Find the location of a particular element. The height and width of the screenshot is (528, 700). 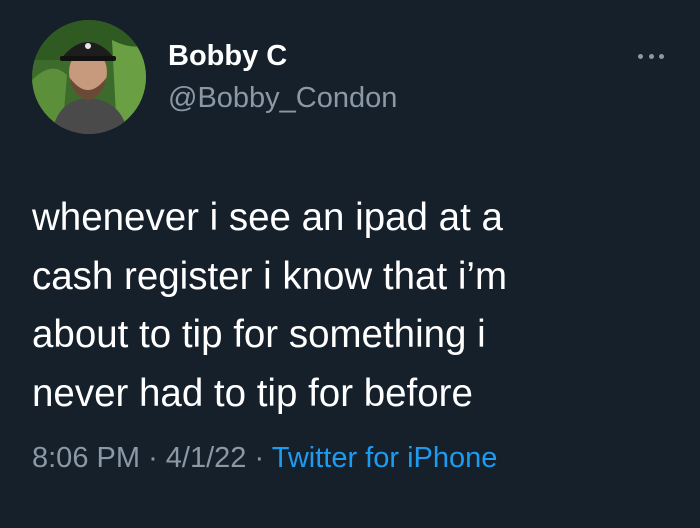

tweet-source-link: Twitter for iPhone is located at coordinates (385, 458).